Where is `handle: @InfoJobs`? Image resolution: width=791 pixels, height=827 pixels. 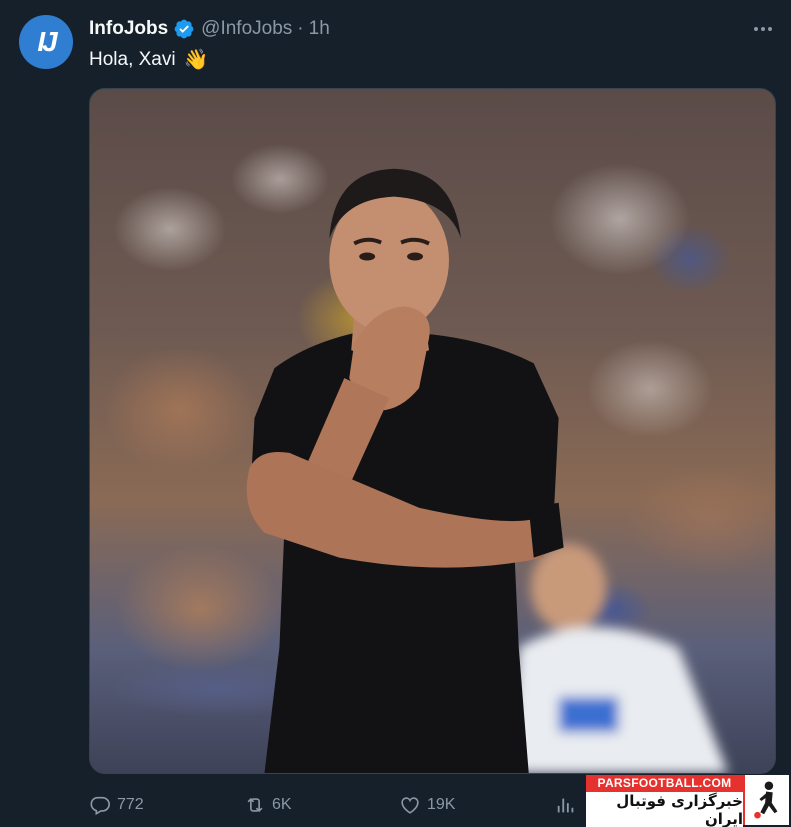 handle: @InfoJobs is located at coordinates (246, 29).